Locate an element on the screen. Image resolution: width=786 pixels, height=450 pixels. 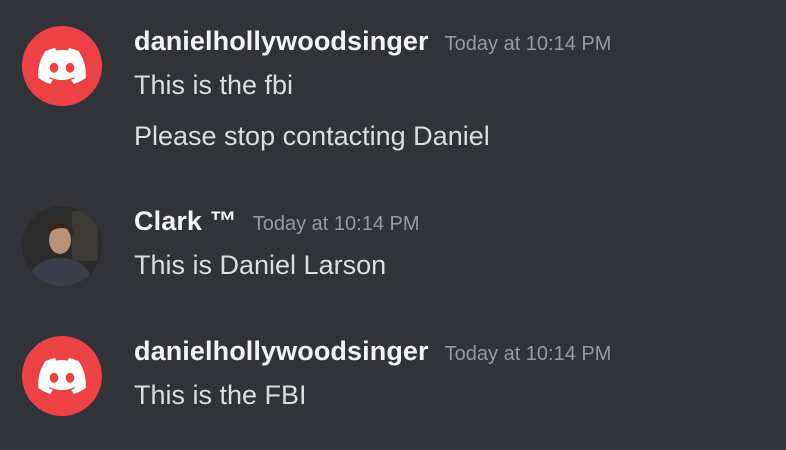
username: Clark ™ is located at coordinates (185, 221).